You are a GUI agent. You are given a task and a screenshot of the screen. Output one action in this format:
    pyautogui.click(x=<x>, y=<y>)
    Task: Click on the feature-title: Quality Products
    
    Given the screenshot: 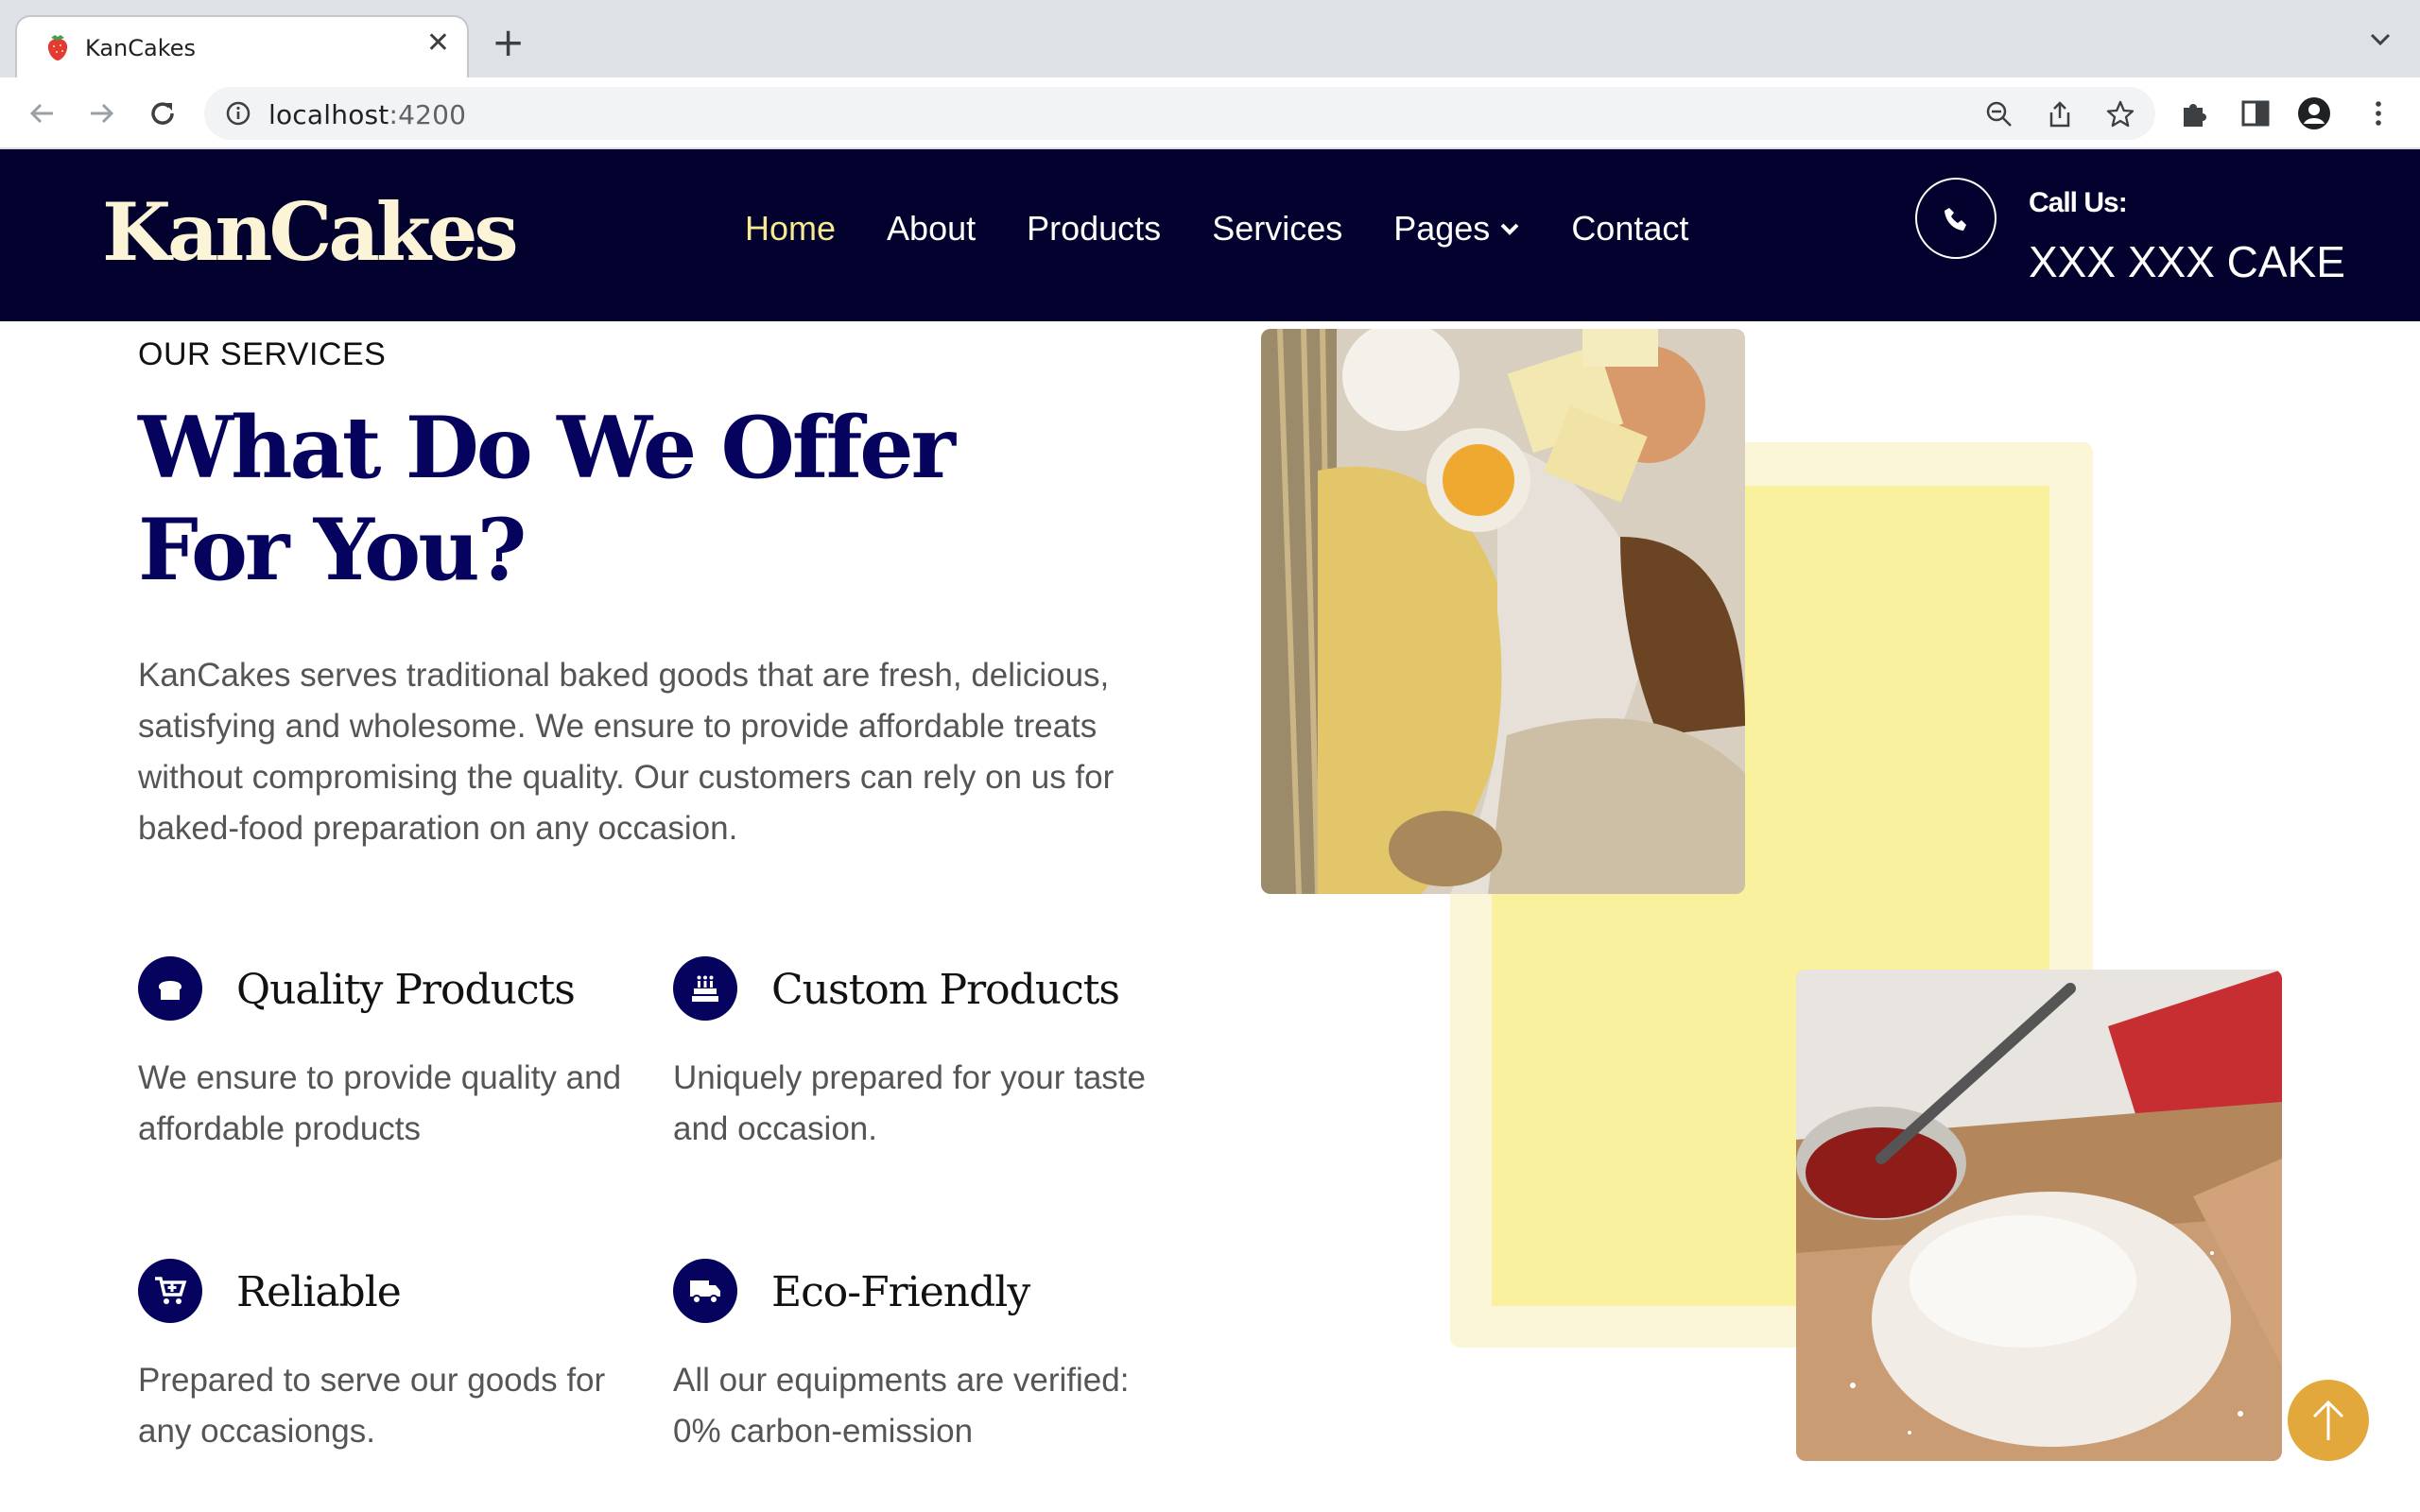 What is the action you would take?
    pyautogui.click(x=406, y=990)
    